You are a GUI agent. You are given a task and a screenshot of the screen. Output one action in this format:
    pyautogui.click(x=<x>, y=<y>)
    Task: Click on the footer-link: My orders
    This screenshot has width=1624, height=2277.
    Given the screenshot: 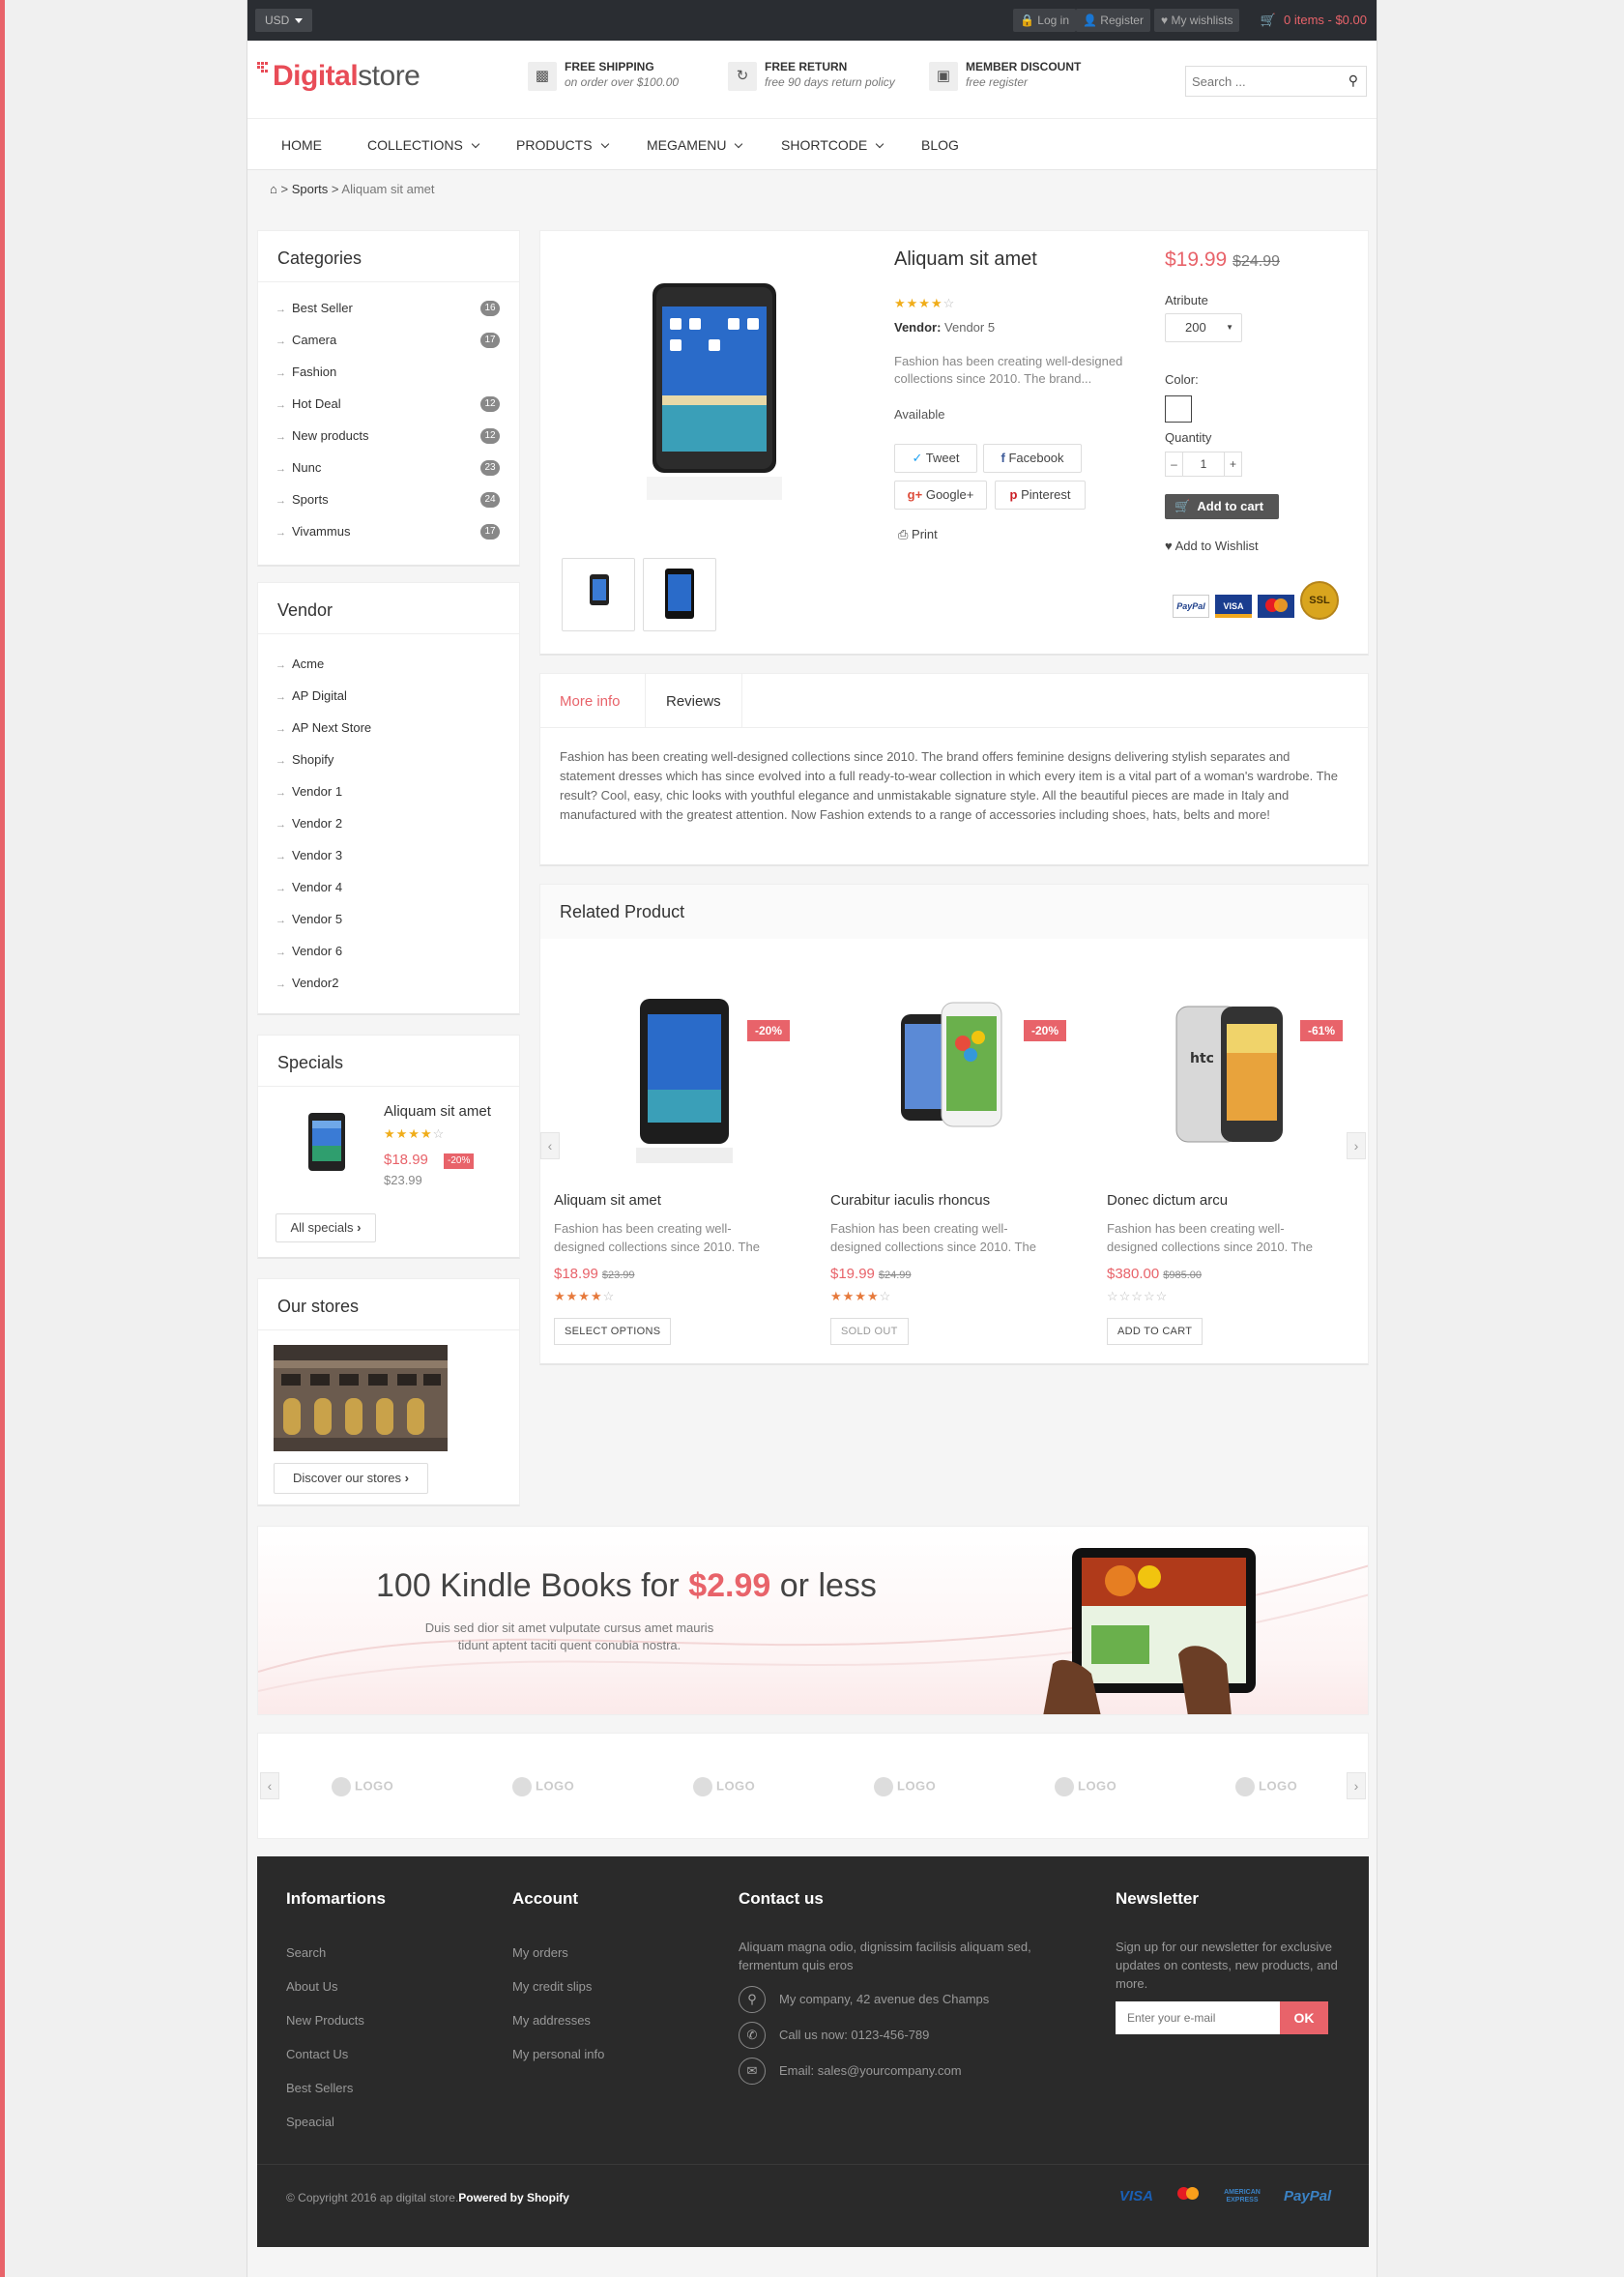 What is the action you would take?
    pyautogui.click(x=540, y=1952)
    